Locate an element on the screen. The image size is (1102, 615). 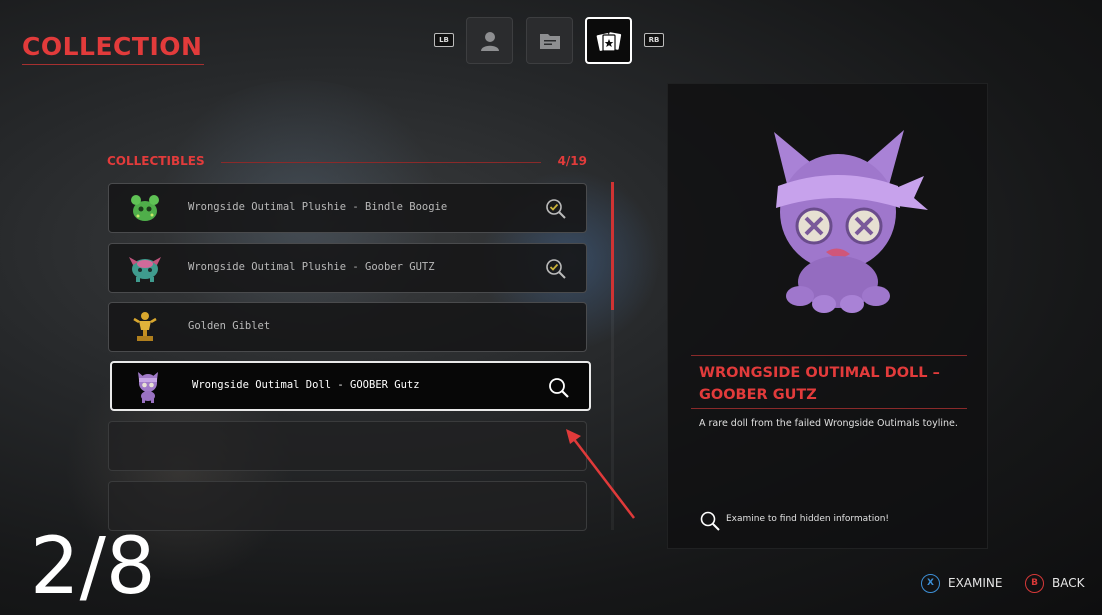
collectibles-count: 4/19 is located at coordinates (572, 161).